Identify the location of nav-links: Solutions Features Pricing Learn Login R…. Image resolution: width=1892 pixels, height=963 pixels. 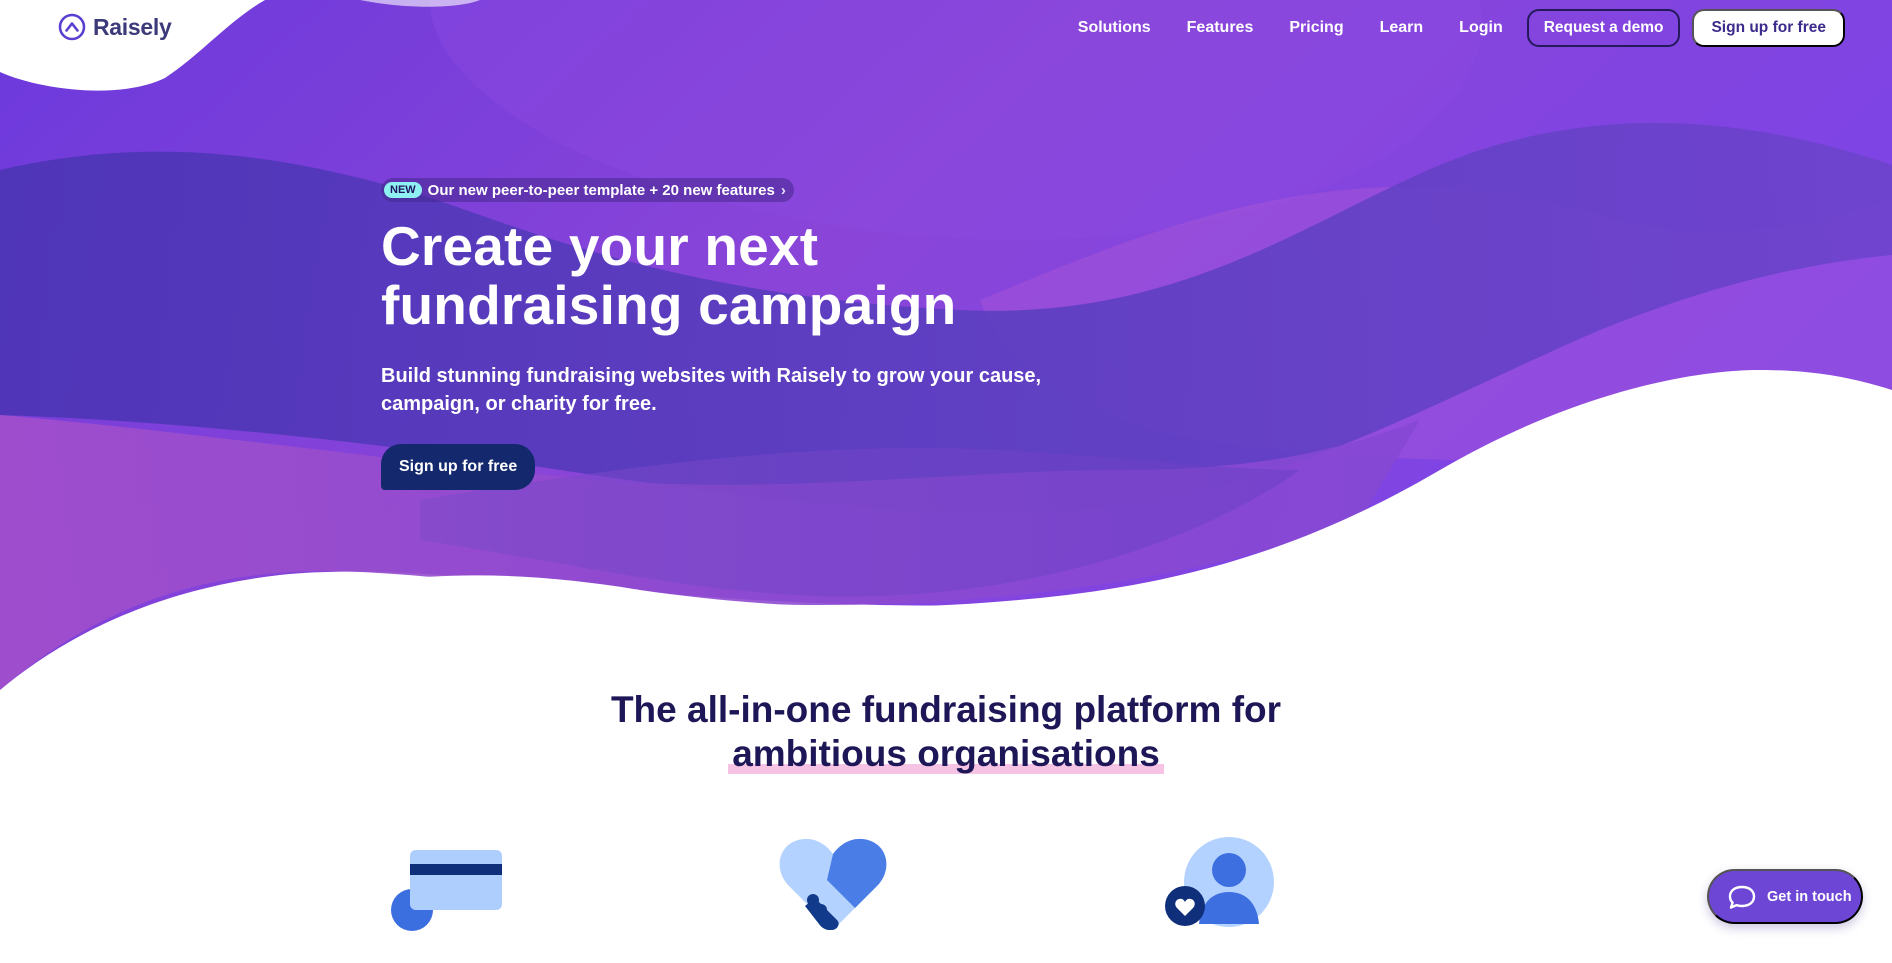
(1461, 28).